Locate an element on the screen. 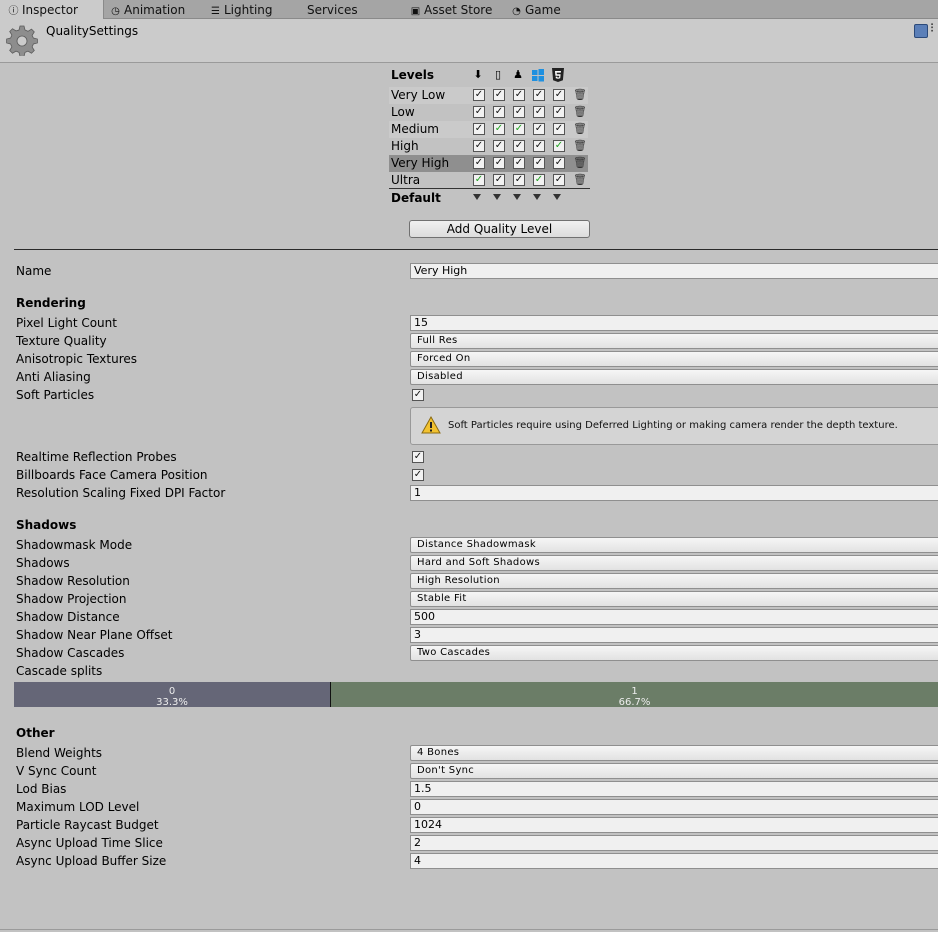 Image resolution: width=938 pixels, height=932 pixels. quality-level-row: Medium ✓ ✓ ✓ ✓ ✓ 🗑 is located at coordinates (488, 129).